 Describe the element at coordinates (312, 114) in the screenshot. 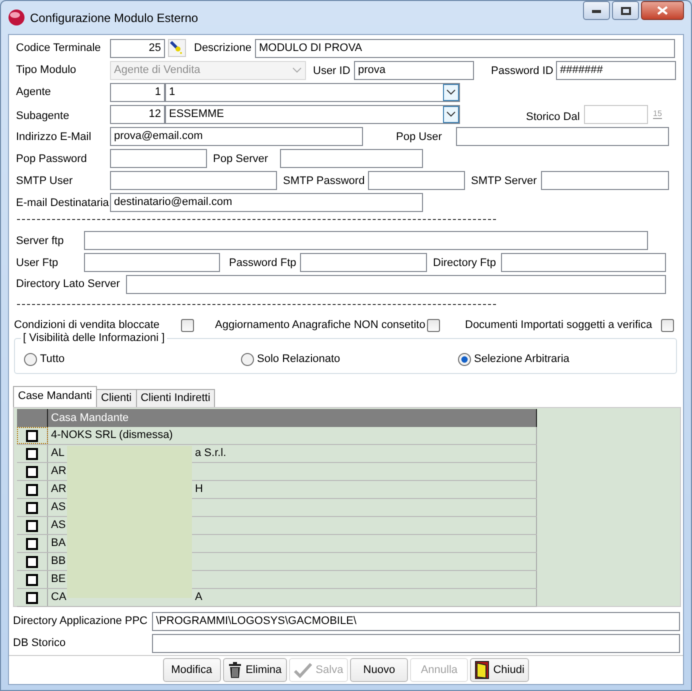

I see `dropdown: ESSEMME` at that location.